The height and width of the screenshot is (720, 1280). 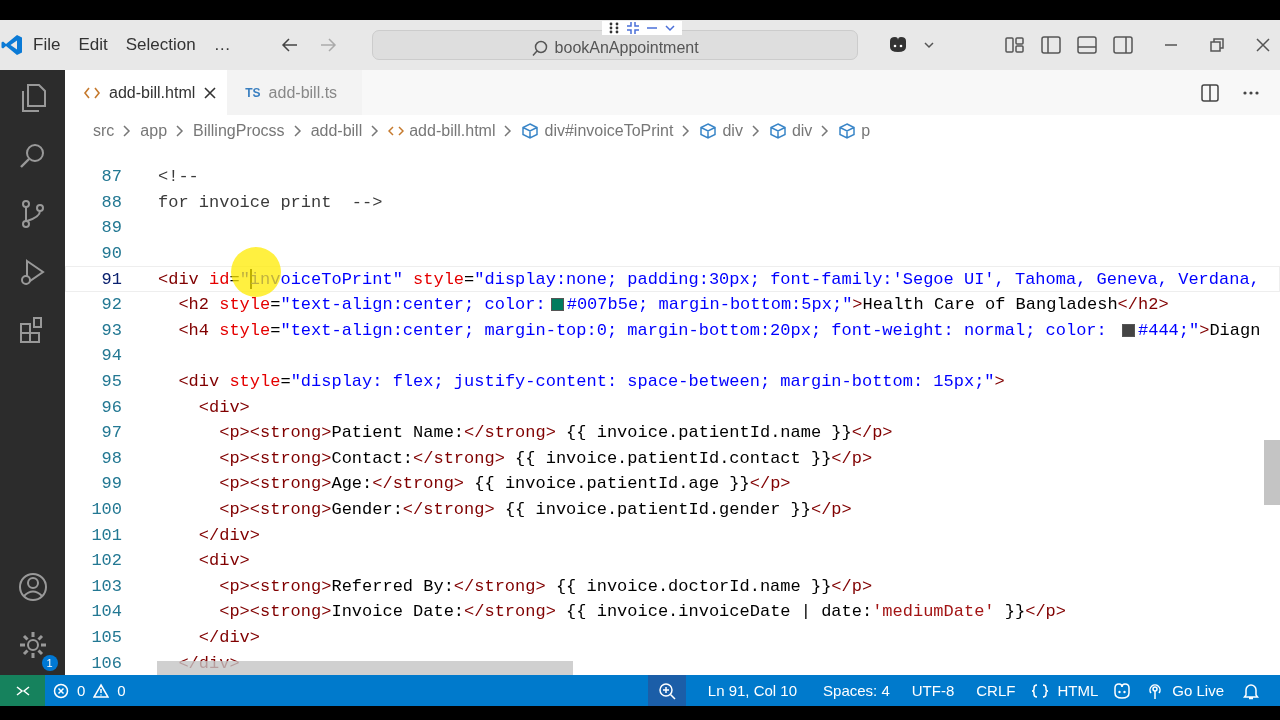 What do you see at coordinates (111, 382) in the screenshot?
I see `line-number: 95` at bounding box center [111, 382].